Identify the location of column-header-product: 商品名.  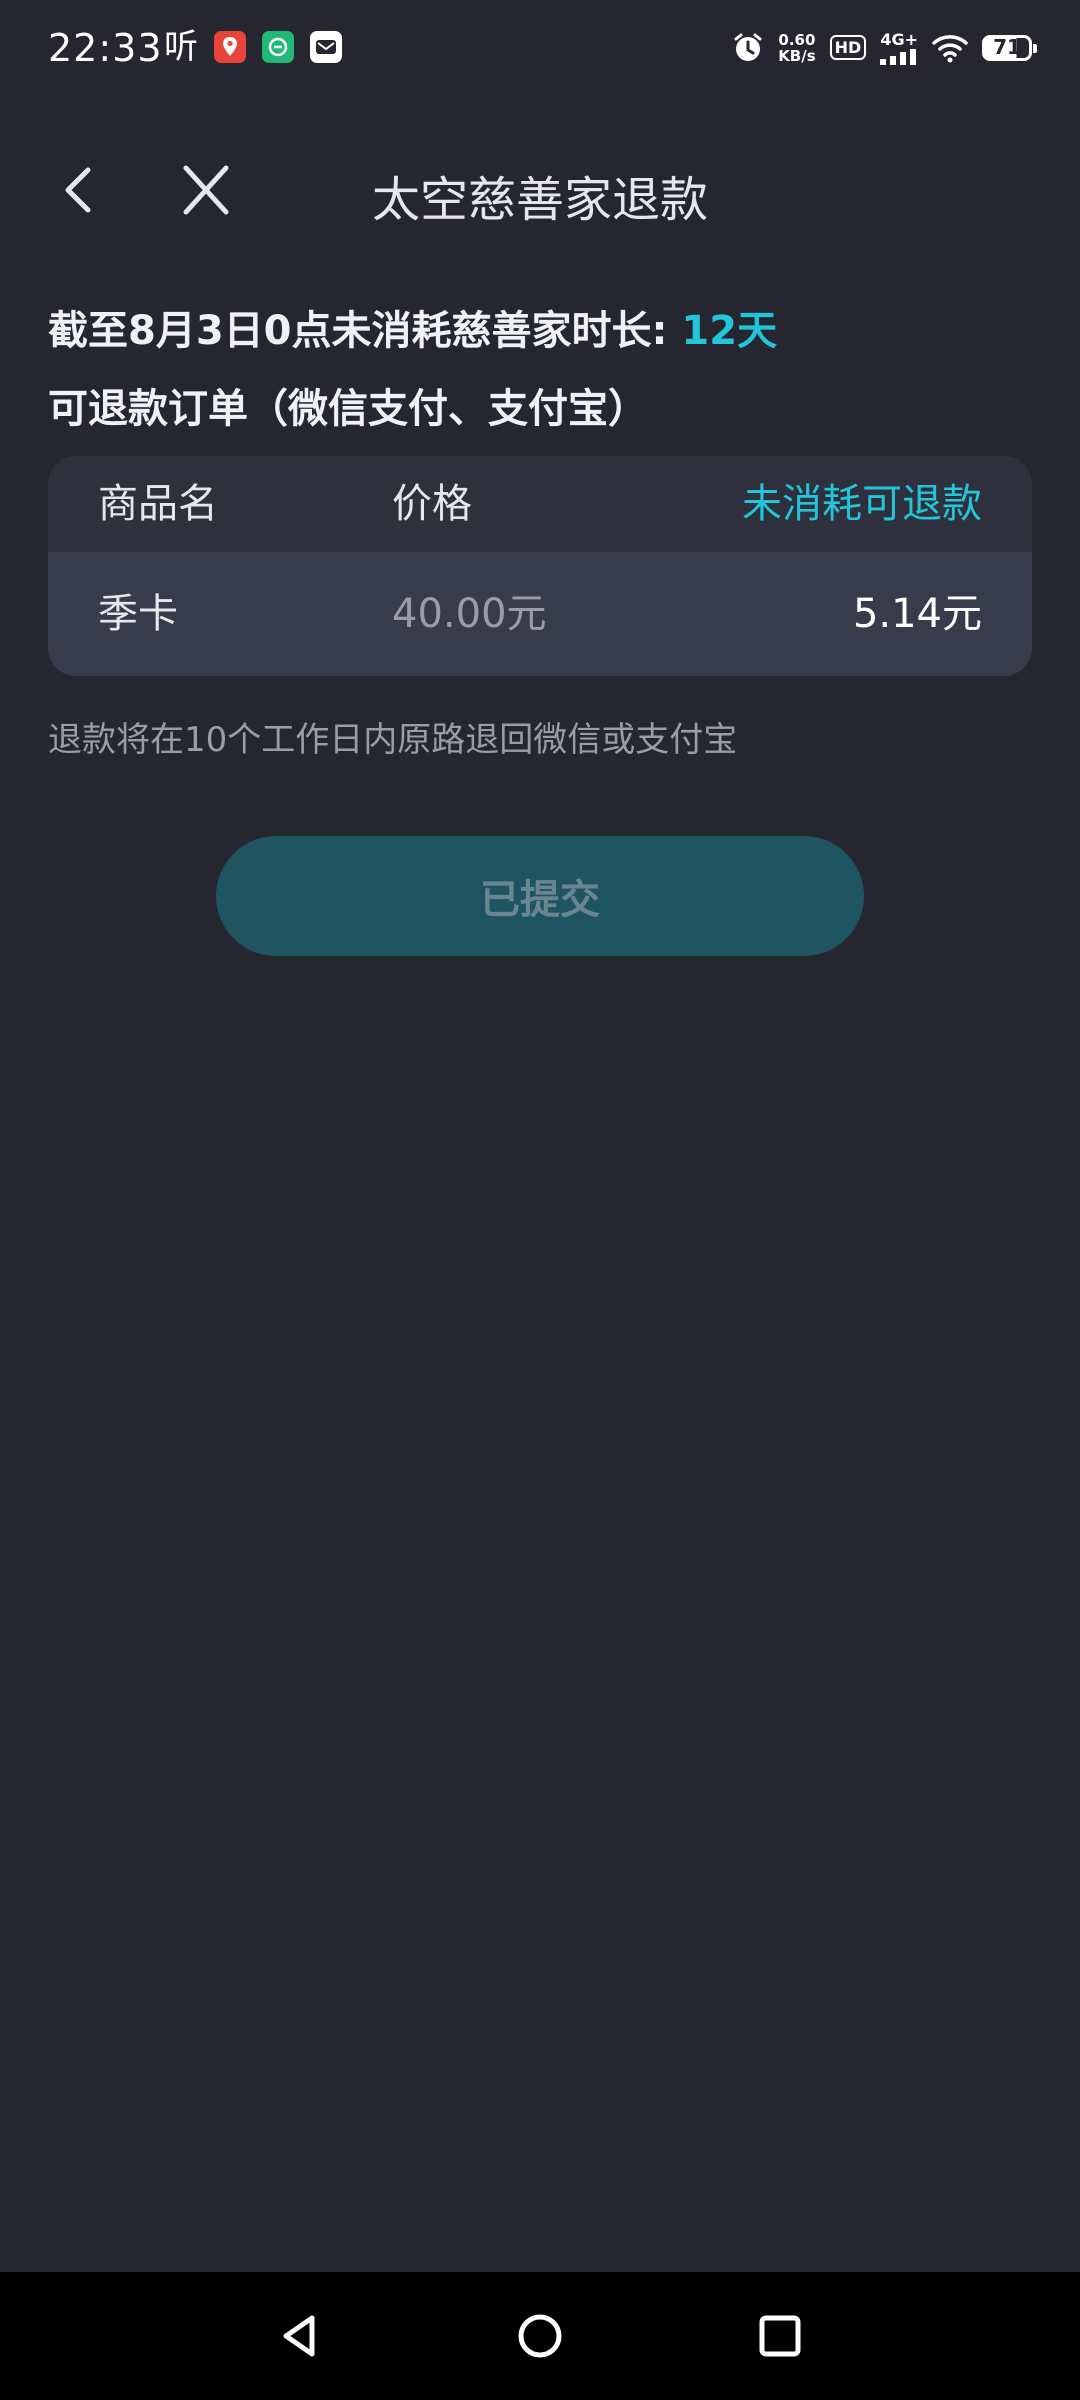
(158, 504).